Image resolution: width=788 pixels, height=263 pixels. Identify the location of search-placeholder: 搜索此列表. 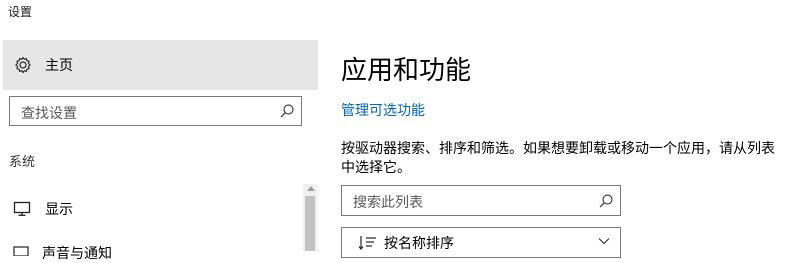
(388, 203).